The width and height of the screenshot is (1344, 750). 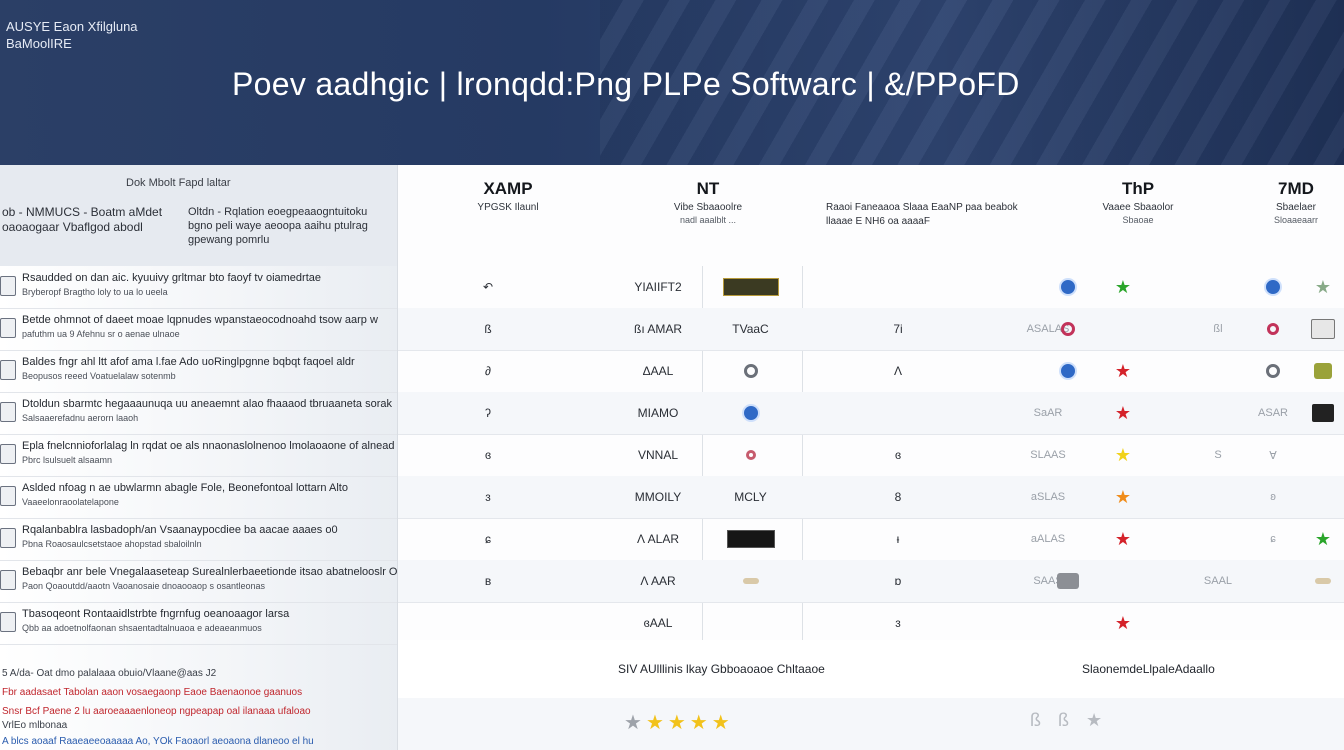 I want to click on logo-line-1: AUSYE Eaon Xfilgluna, so click(x=72, y=26).